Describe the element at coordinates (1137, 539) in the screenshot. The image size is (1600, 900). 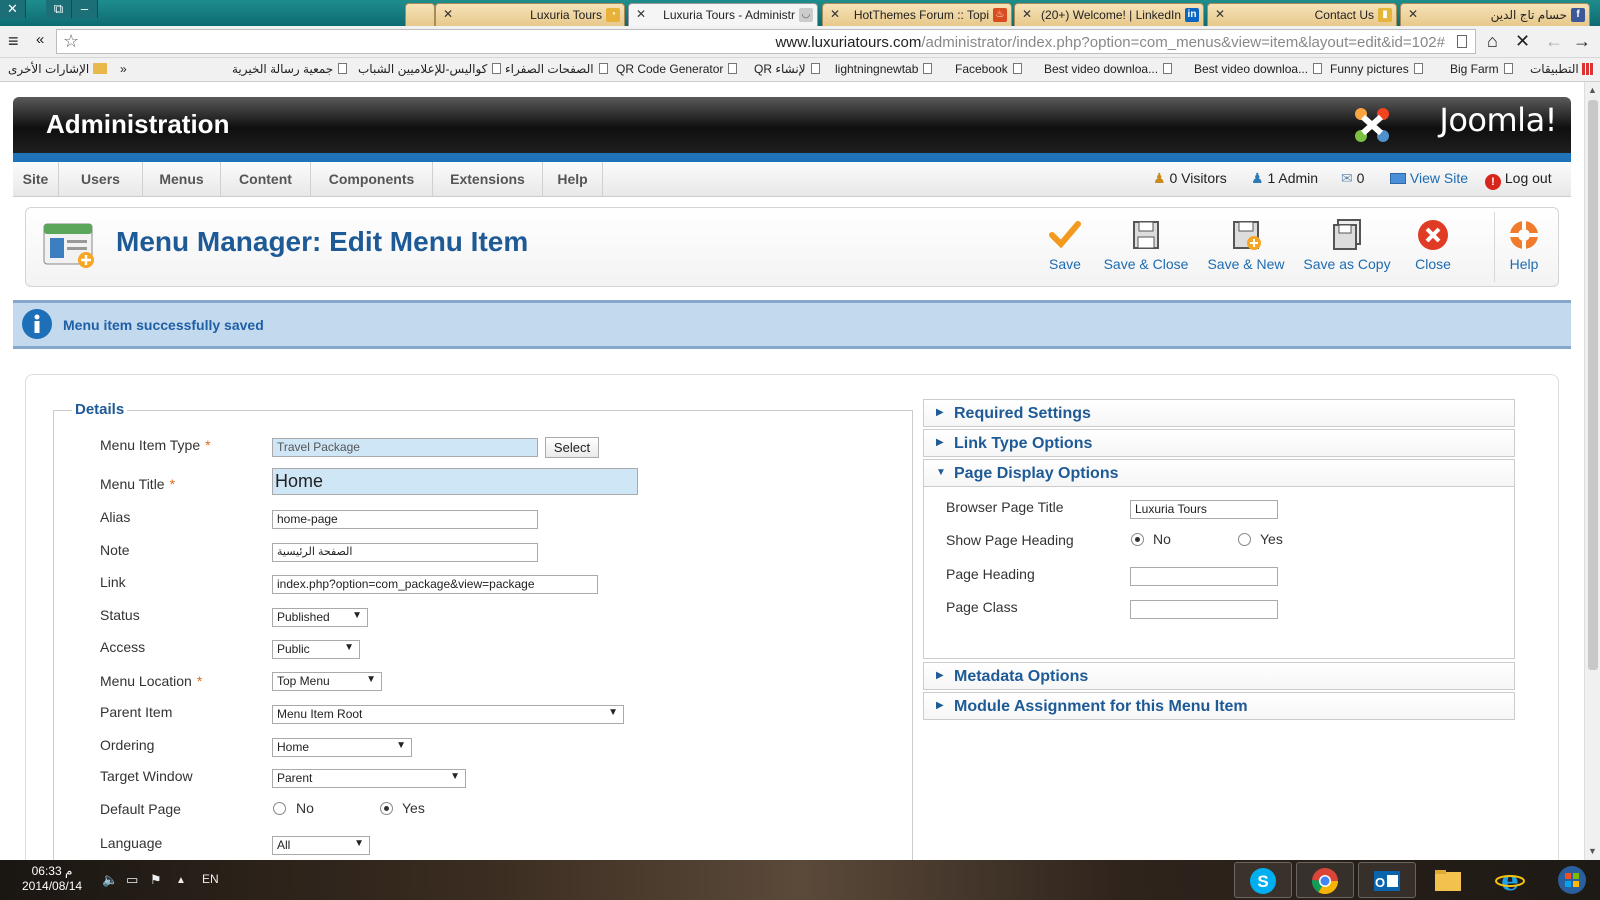
I see `show-heading-no-radio` at that location.